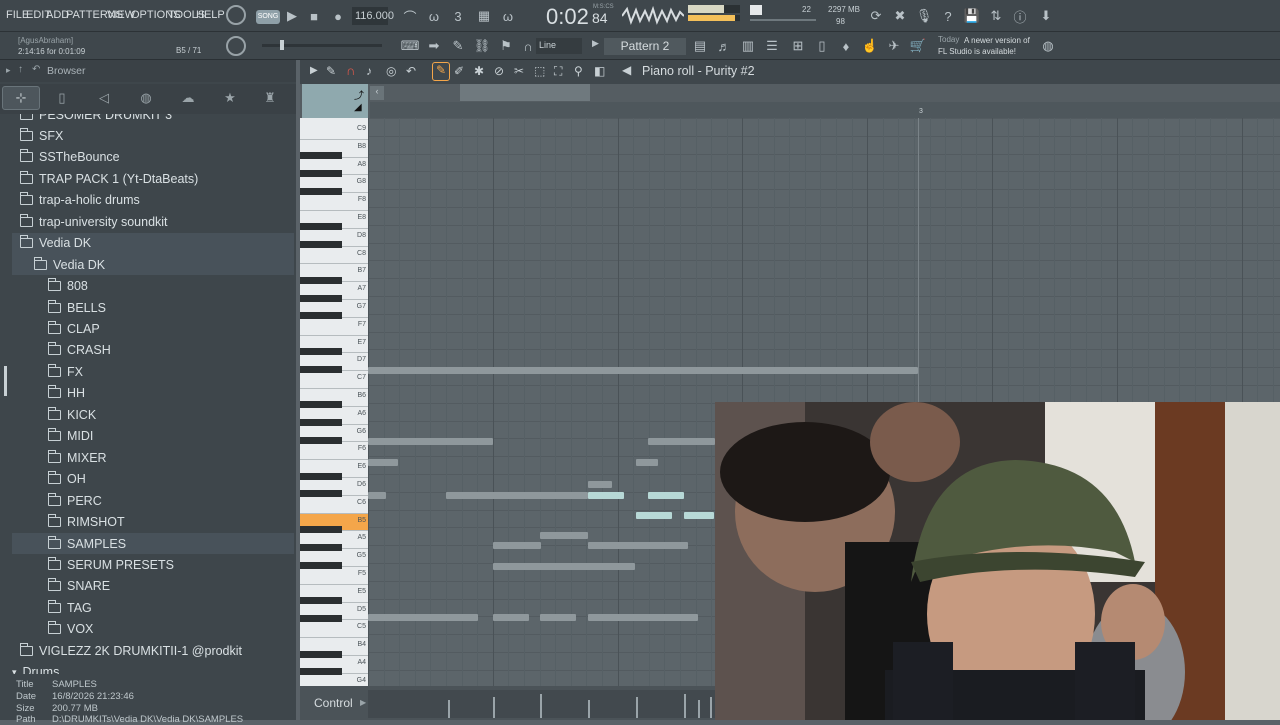 The image size is (1280, 725). I want to click on file-icon: ▯, so click(822, 46).